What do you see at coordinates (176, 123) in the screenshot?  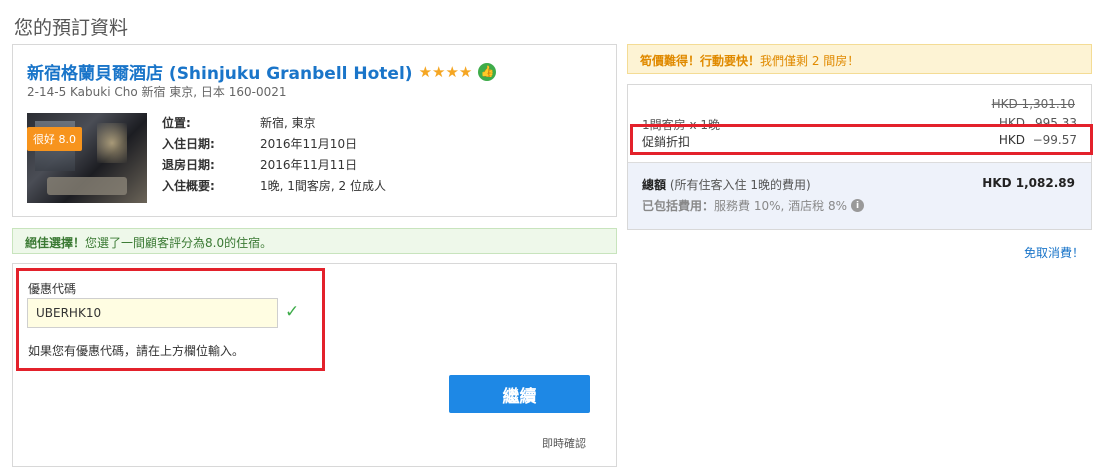 I see `detail-label: 位置:` at bounding box center [176, 123].